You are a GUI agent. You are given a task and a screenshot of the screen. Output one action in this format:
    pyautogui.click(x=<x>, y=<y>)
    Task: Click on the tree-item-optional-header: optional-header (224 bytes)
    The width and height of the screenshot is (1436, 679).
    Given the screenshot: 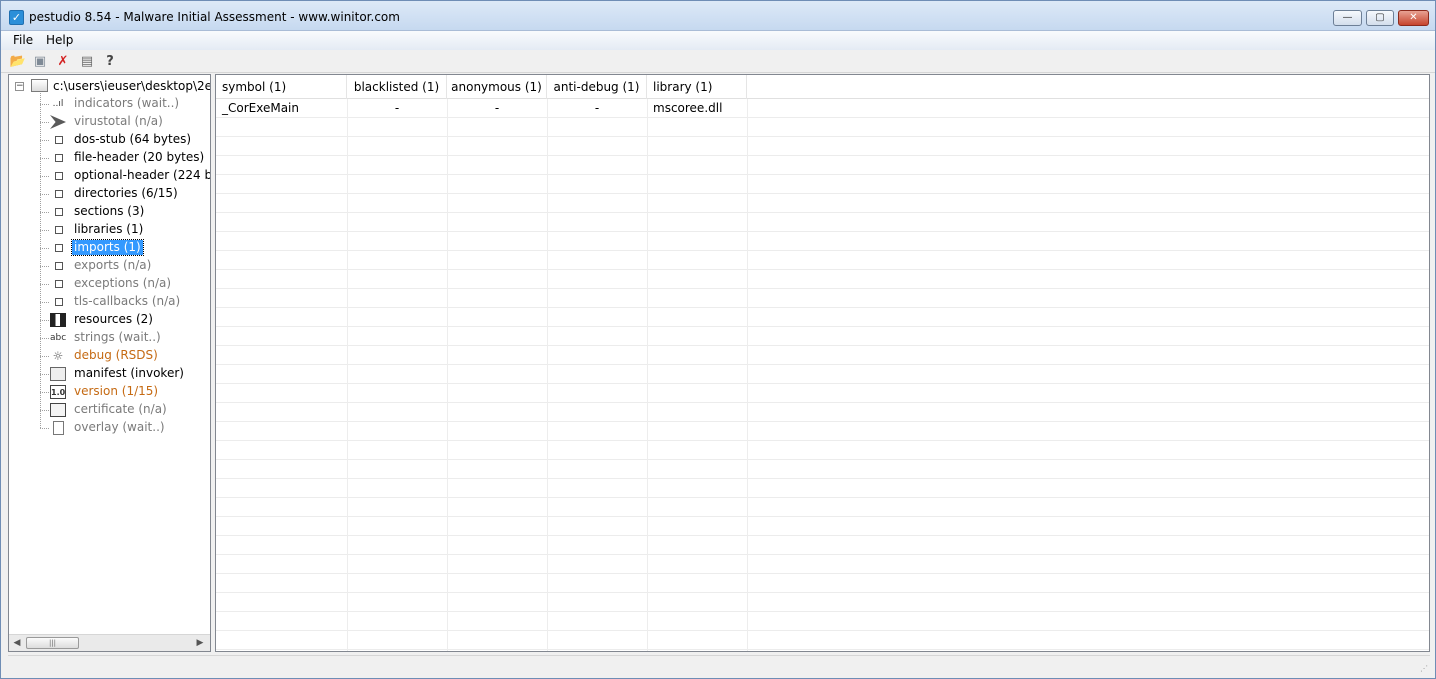 What is the action you would take?
    pyautogui.click(x=125, y=176)
    